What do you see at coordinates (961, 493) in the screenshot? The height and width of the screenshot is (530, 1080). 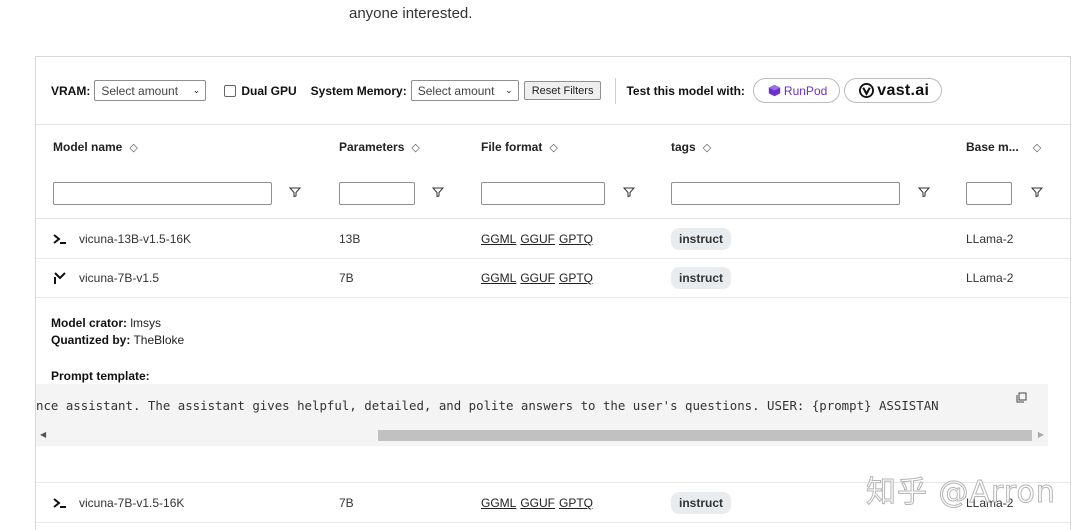 I see `watermark: 知乎 @Arron` at bounding box center [961, 493].